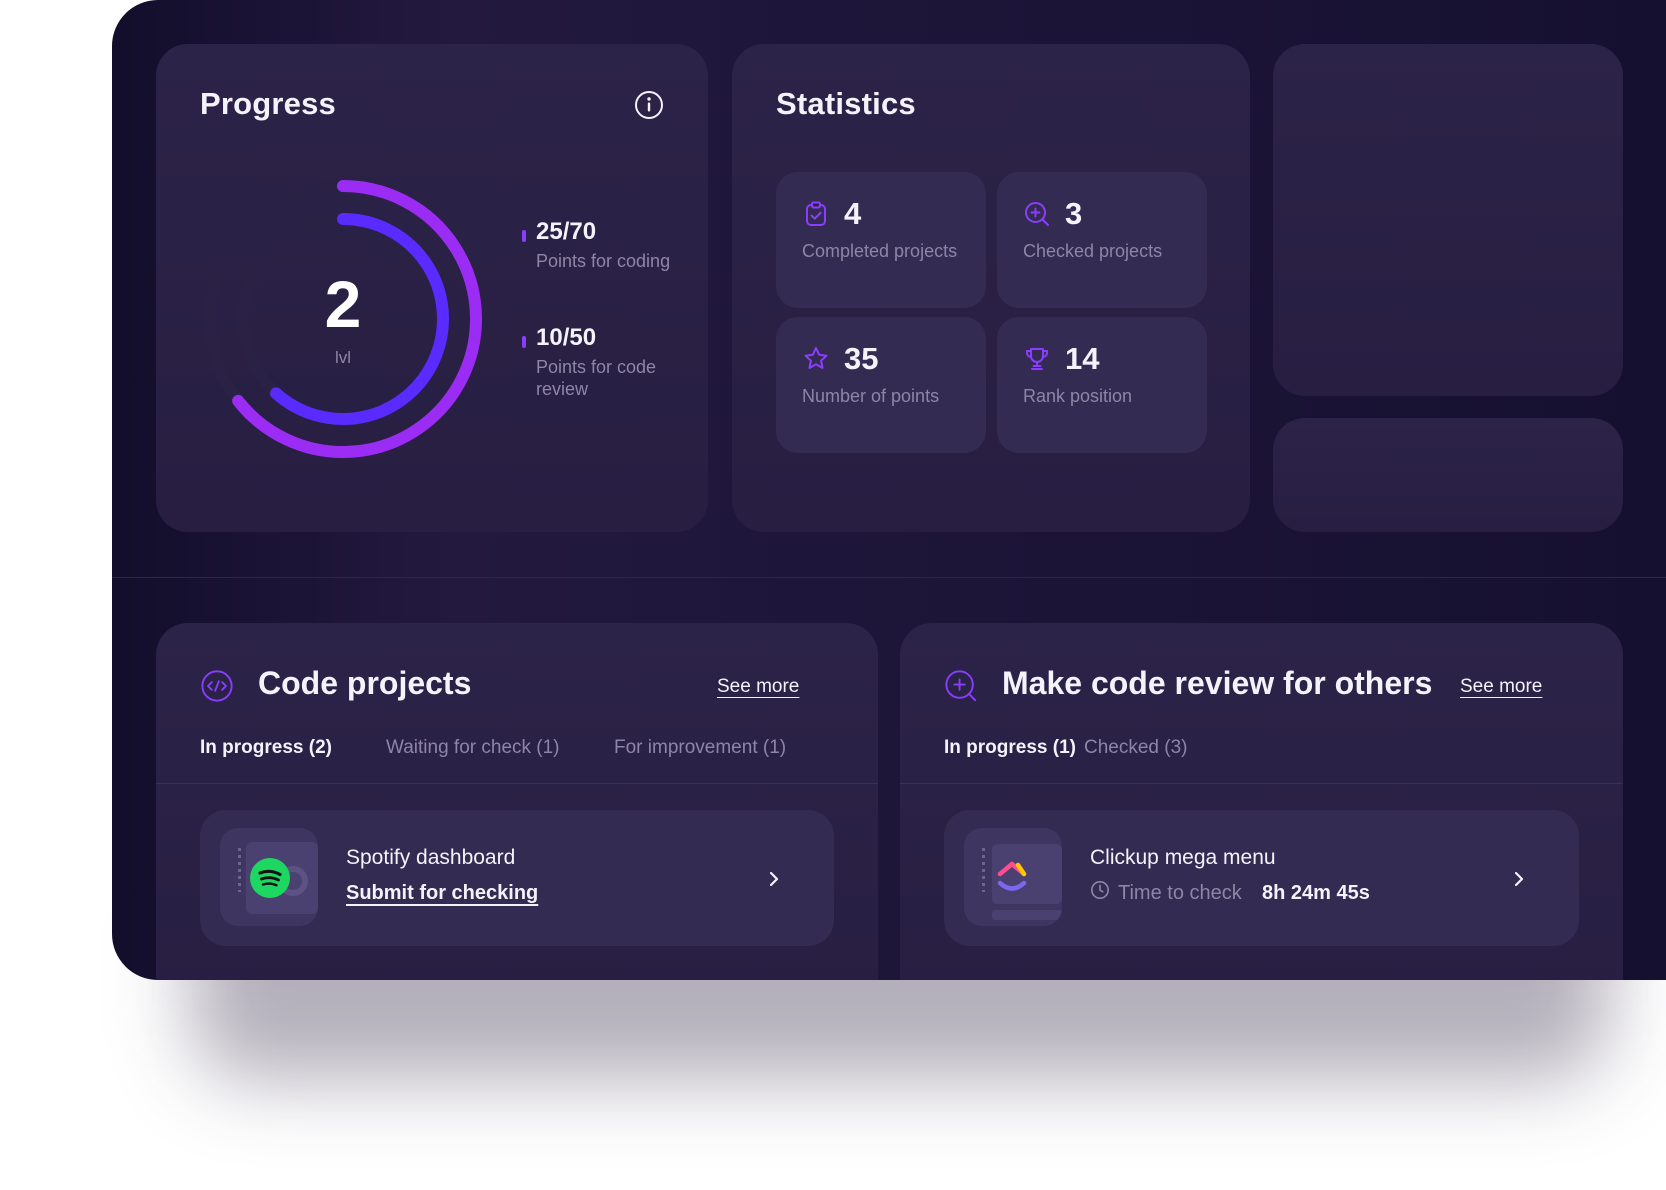 The height and width of the screenshot is (1190, 1666). What do you see at coordinates (1027, 915) in the screenshot?
I see `thumbnail-footer` at bounding box center [1027, 915].